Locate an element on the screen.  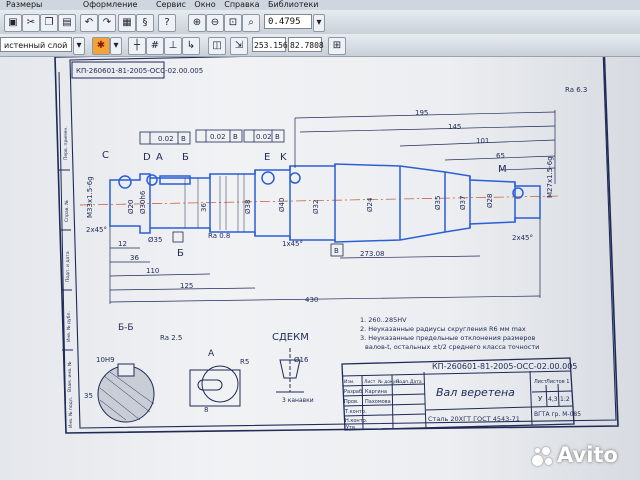
detail-a-width: 8 is located at coordinates (206, 410).